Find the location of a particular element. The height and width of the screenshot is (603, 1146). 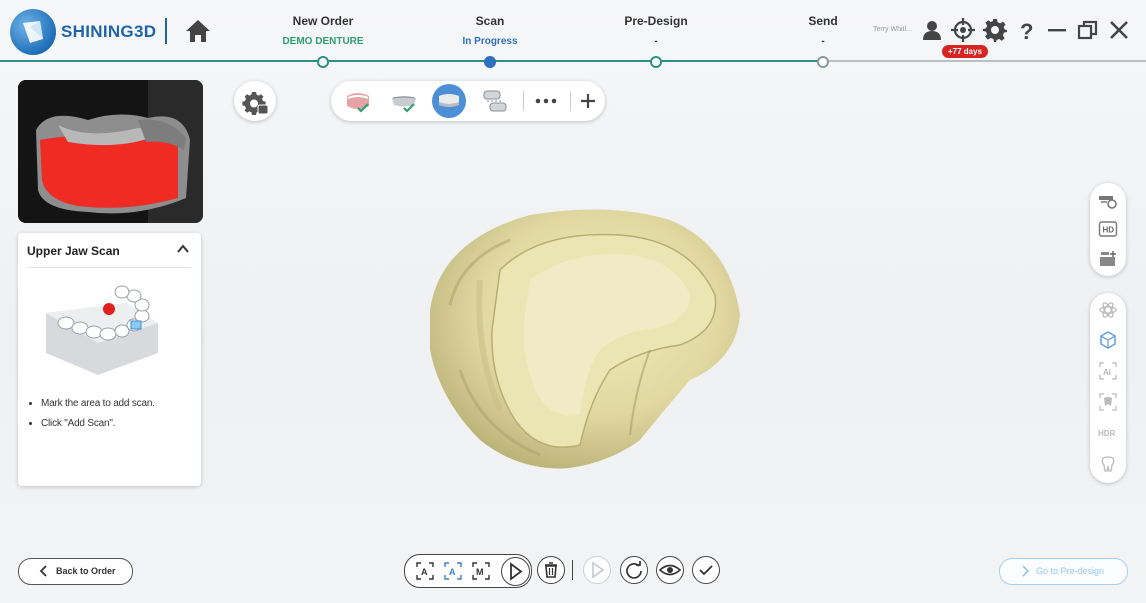

upper-jaw-icon is located at coordinates (358, 101).